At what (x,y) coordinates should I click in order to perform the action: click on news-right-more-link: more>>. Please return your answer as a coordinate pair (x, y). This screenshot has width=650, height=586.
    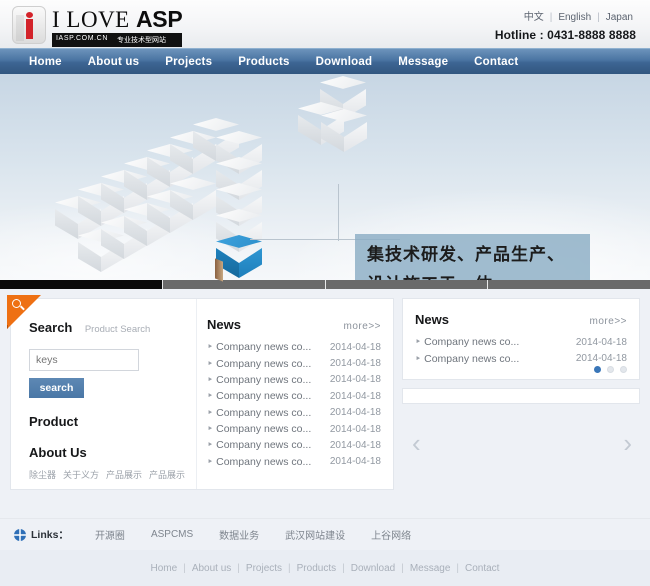
    Looking at the image, I should click on (608, 321).